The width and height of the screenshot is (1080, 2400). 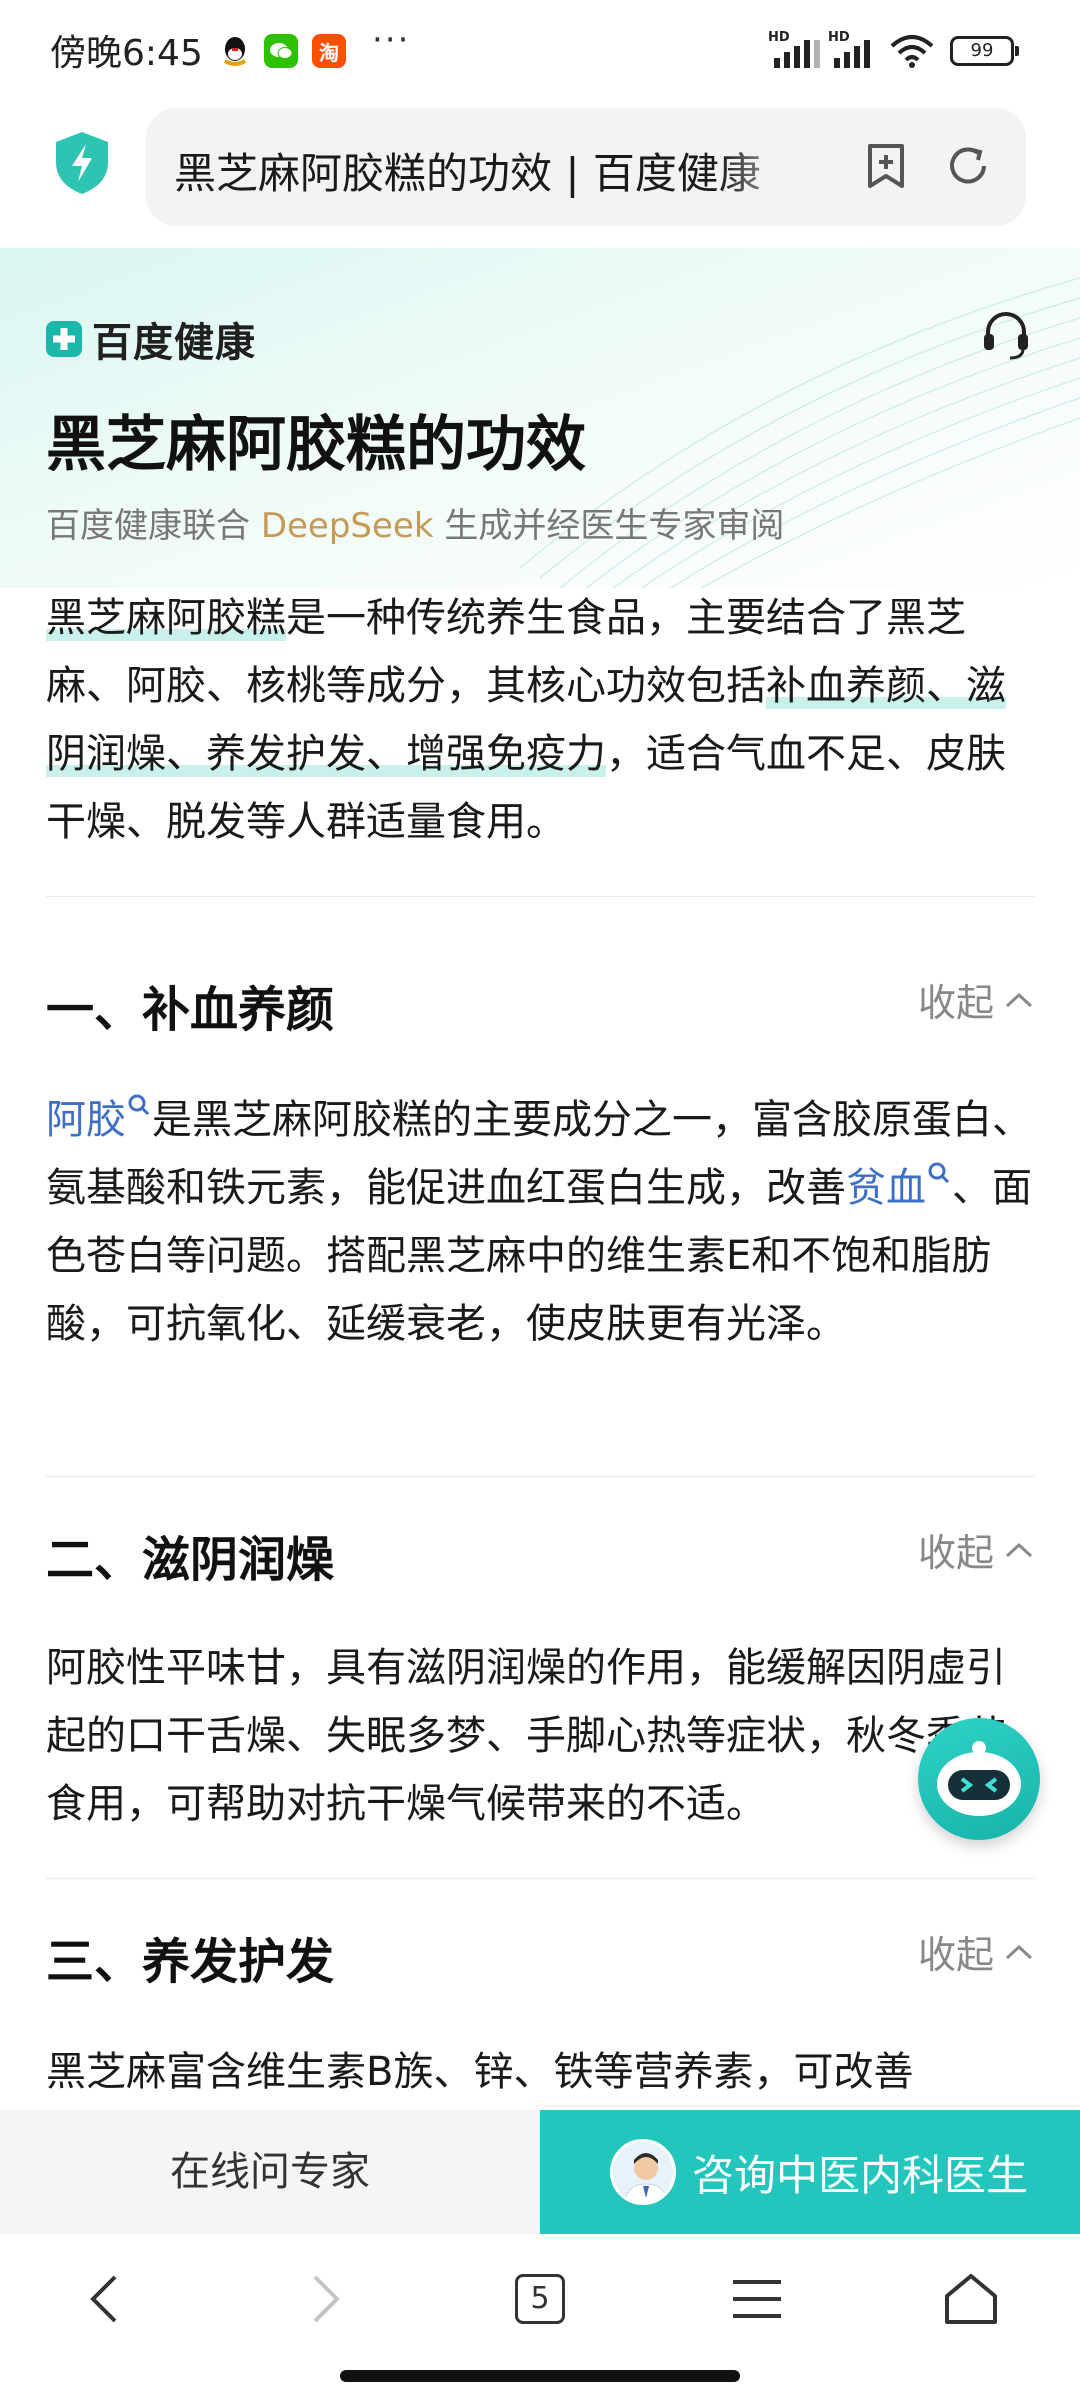 What do you see at coordinates (971, 2299) in the screenshot?
I see `home-icon` at bounding box center [971, 2299].